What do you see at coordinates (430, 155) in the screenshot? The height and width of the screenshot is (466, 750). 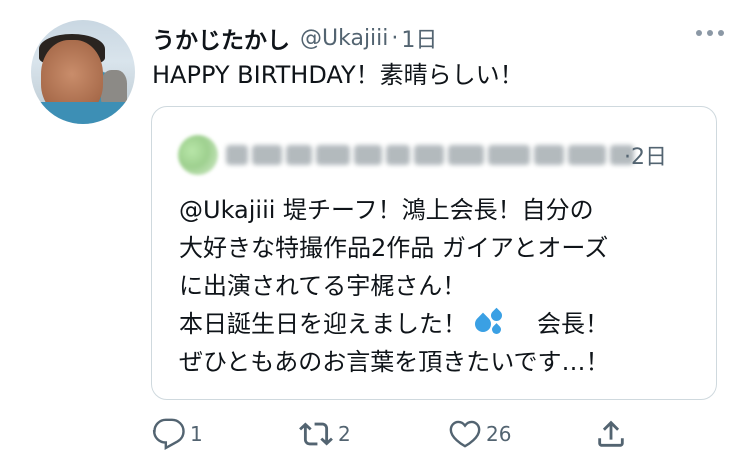 I see `quoted-name-redacted` at bounding box center [430, 155].